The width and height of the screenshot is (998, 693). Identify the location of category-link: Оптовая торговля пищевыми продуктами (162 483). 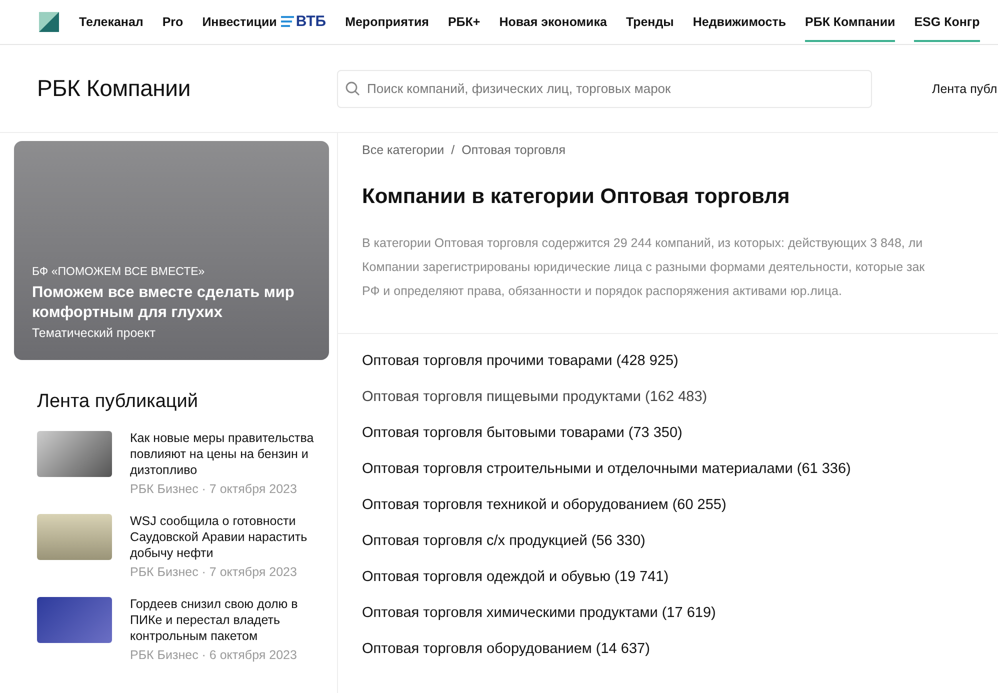
(535, 397).